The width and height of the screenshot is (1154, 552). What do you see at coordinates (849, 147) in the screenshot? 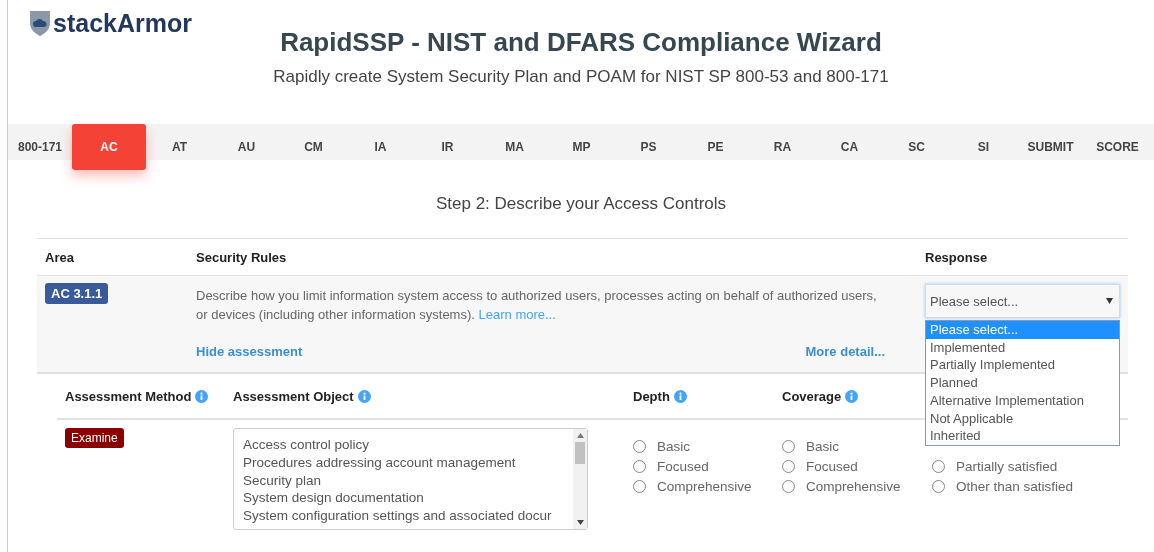
I see `tab: CA` at bounding box center [849, 147].